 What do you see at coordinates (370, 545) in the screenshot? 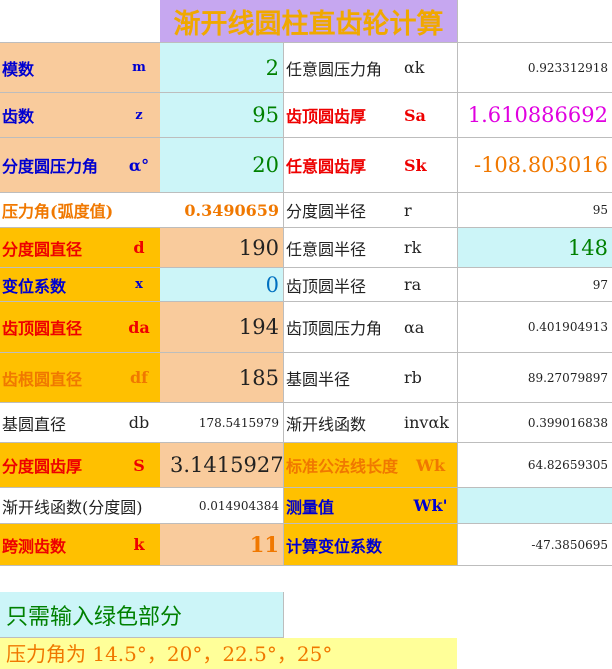
I see `label-computed-shift: 计算变位系数` at bounding box center [370, 545].